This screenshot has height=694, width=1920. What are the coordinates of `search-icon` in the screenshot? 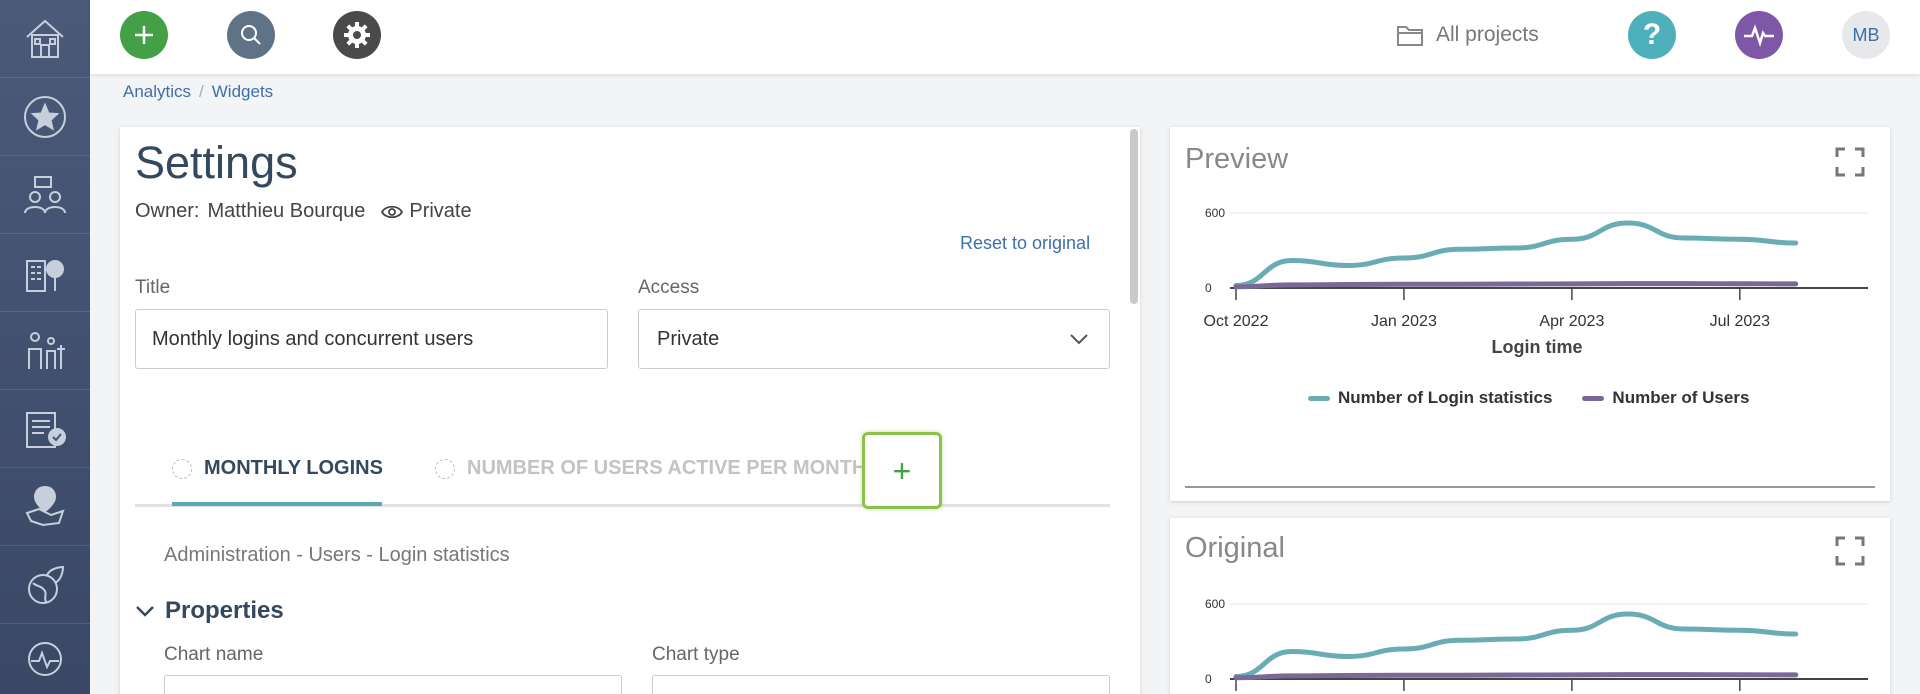 It's located at (251, 35).